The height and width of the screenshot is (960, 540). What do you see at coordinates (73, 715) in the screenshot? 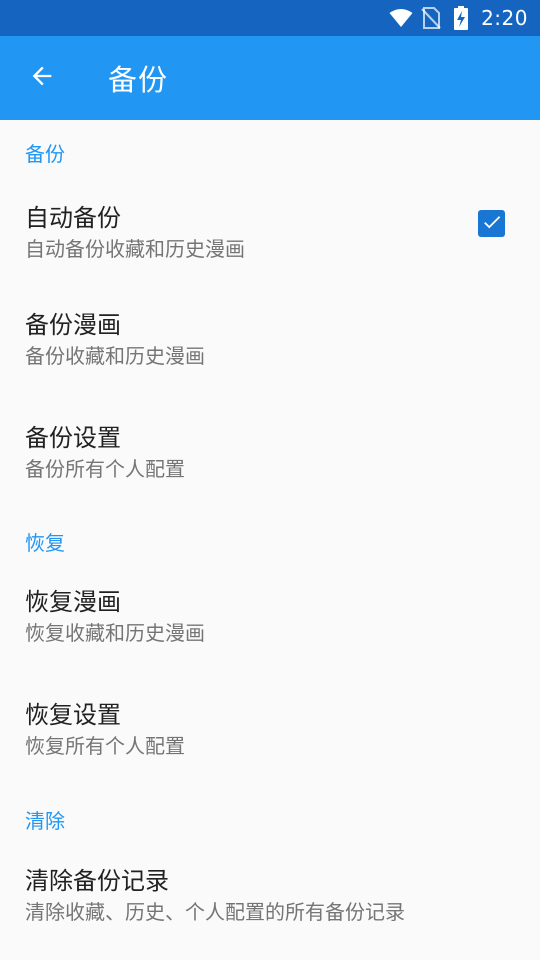
I see `preference-title: 恢复设置` at bounding box center [73, 715].